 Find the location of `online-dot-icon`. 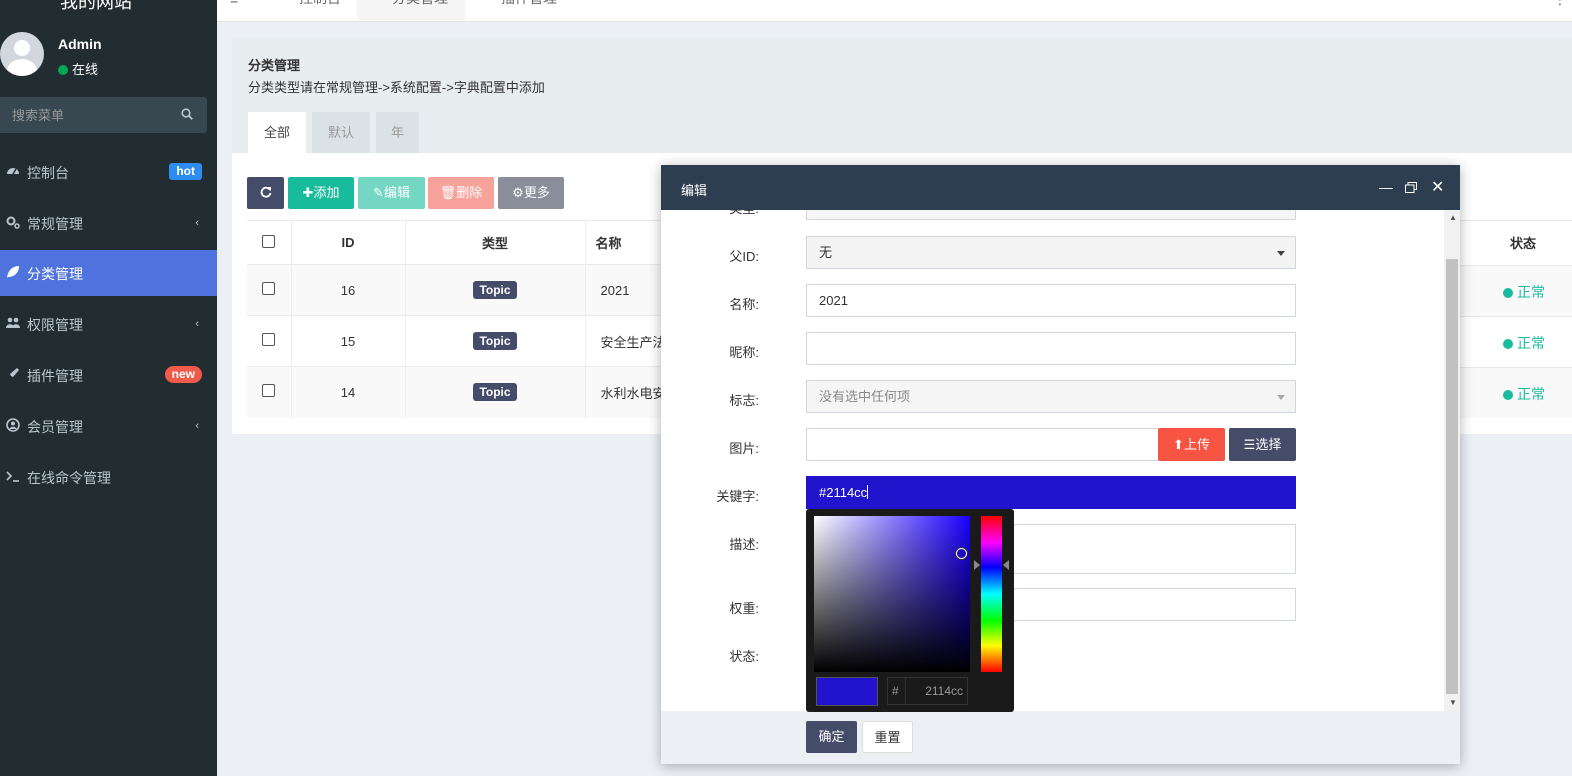

online-dot-icon is located at coordinates (63, 70).